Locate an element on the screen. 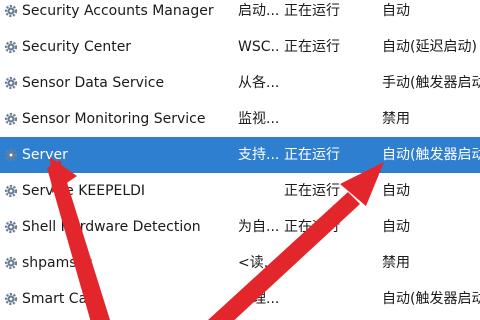 The image size is (480, 320). service-row: Smart Card 管理... 自动(触发器启动) is located at coordinates (240, 299).